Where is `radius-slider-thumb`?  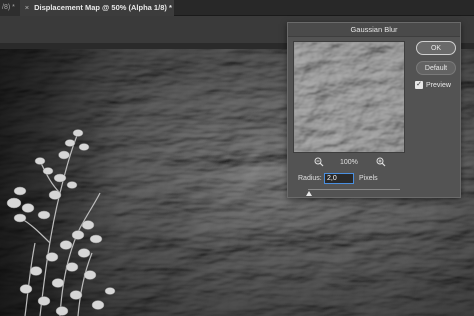
radius-slider-thumb is located at coordinates (309, 193).